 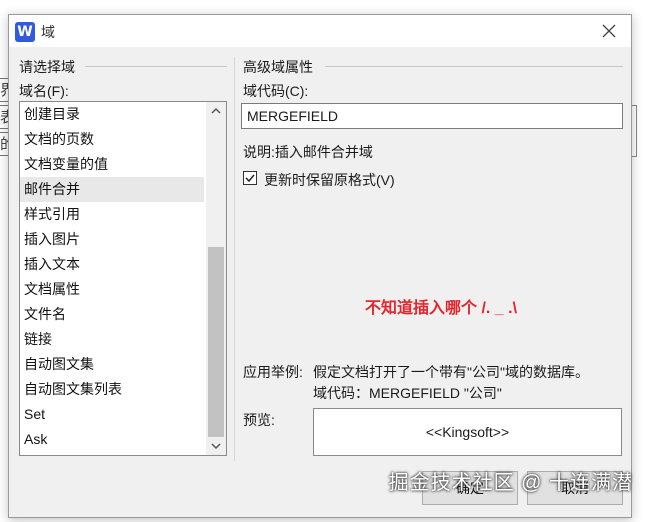 I want to click on group-divider, so click(x=234, y=259).